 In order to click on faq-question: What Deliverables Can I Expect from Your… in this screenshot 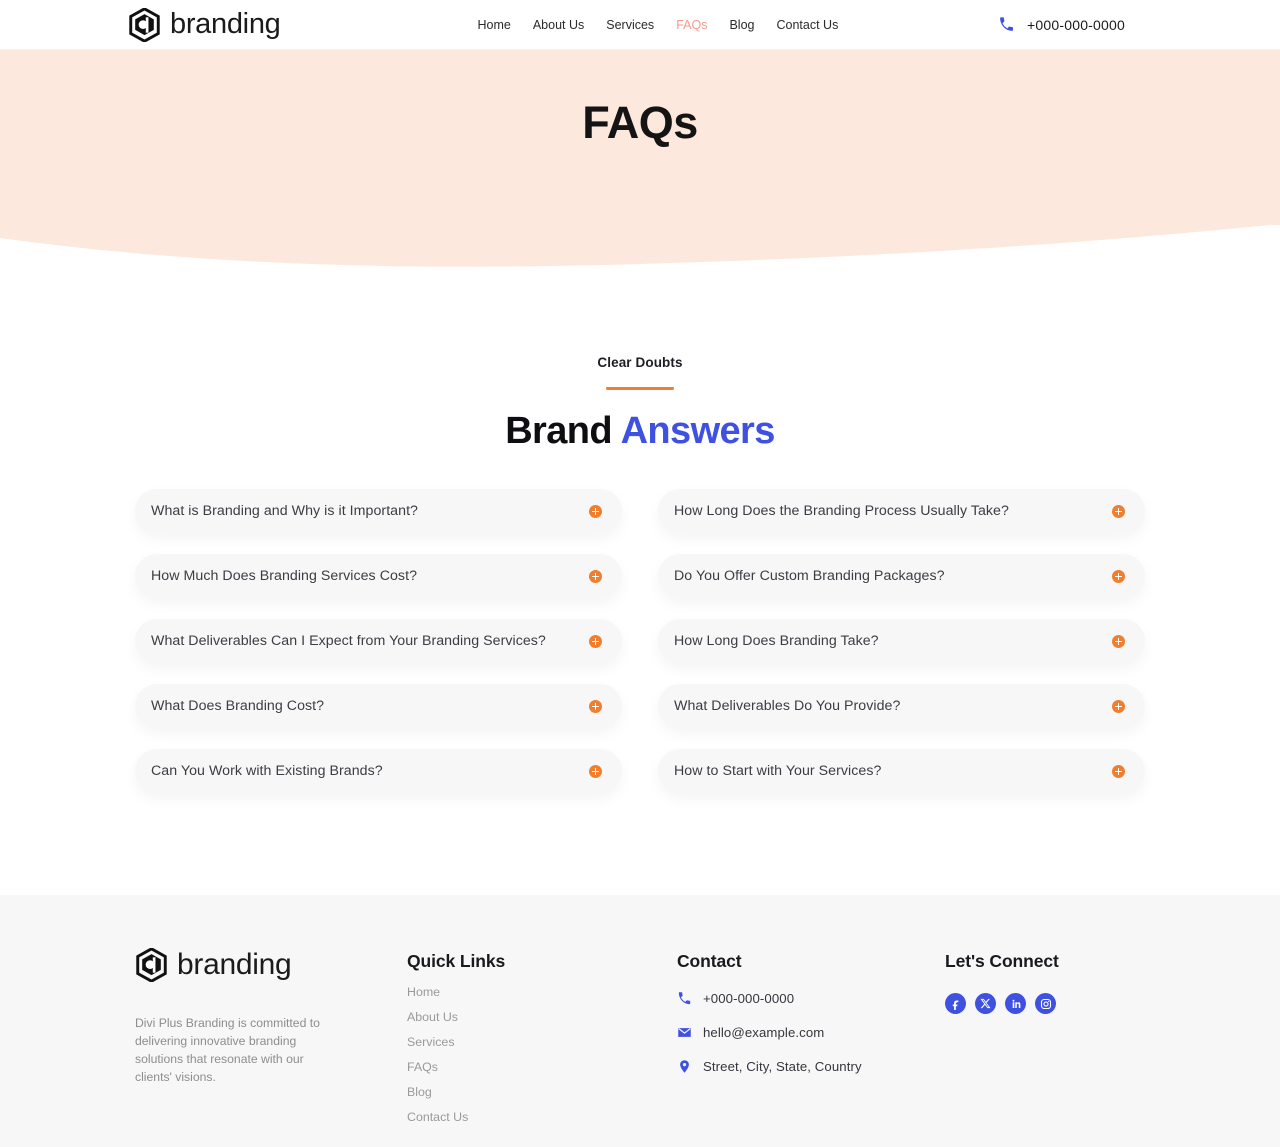, I will do `click(348, 641)`.